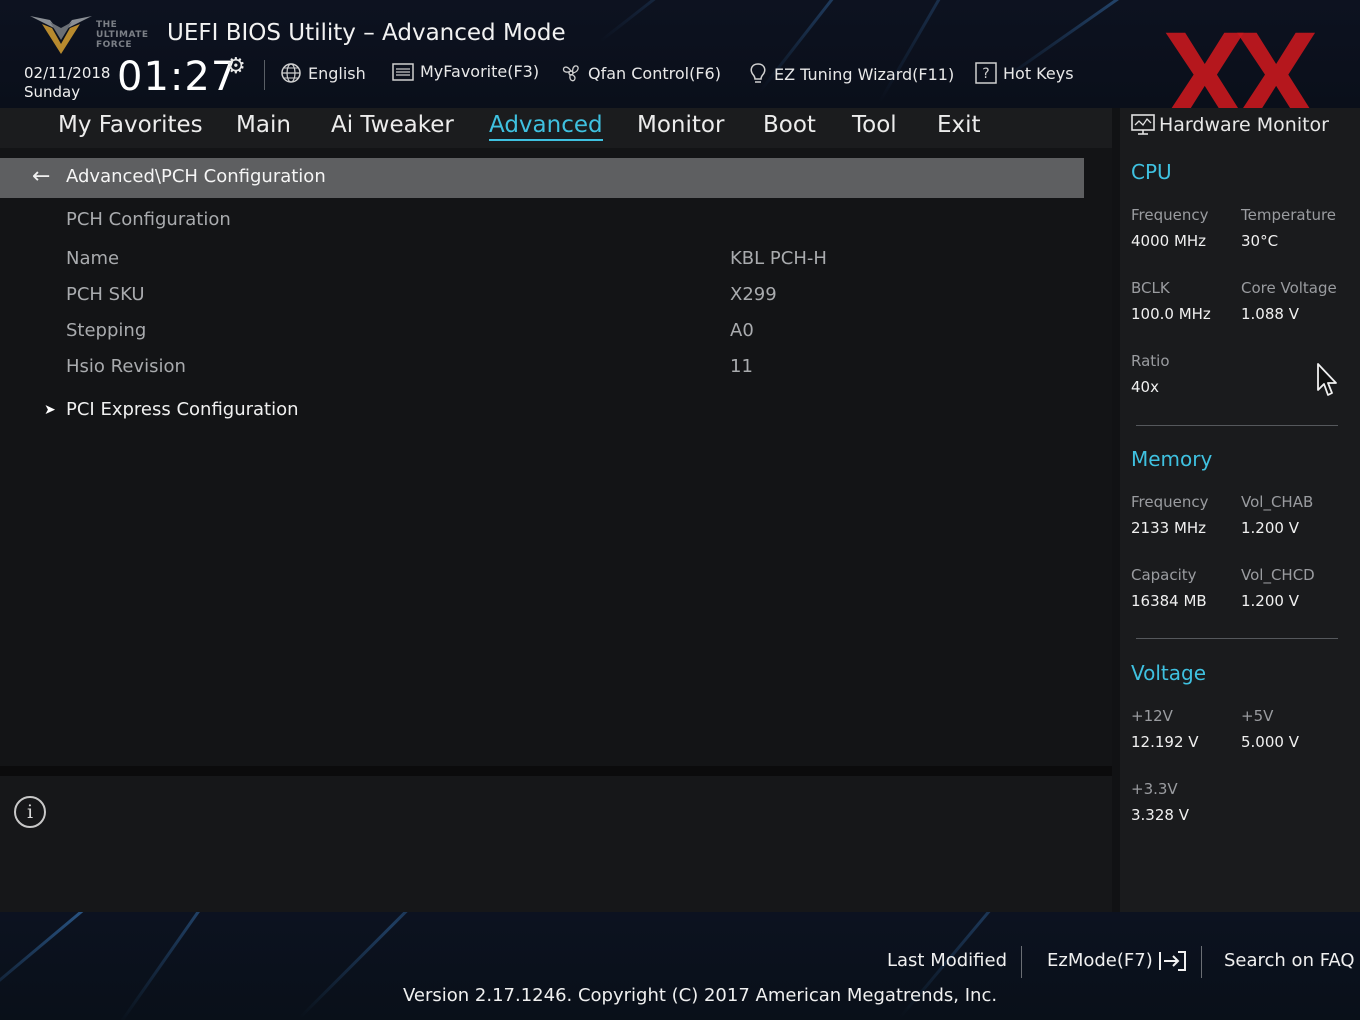 This screenshot has width=1360, height=1020. Describe the element at coordinates (1289, 215) in the screenshot. I see `cpu-temperature-label: Temperature` at that location.